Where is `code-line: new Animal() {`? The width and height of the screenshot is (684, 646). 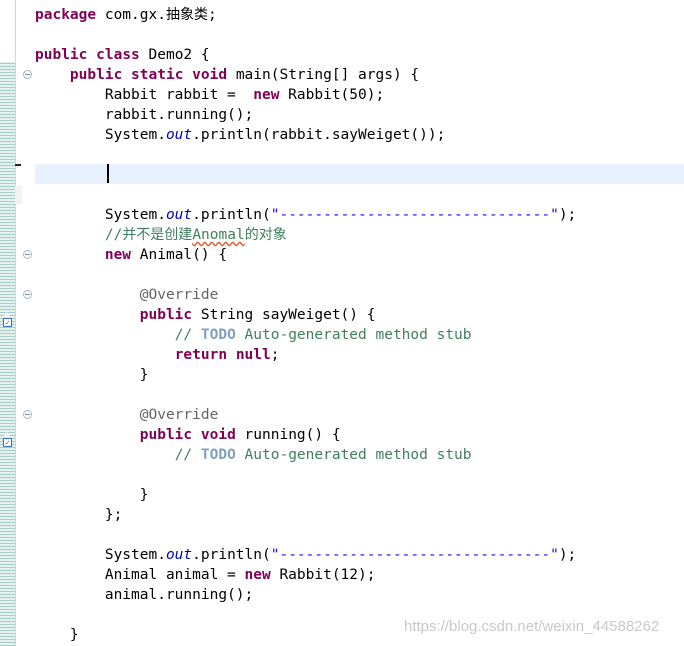 code-line: new Animal() { is located at coordinates (305, 255).